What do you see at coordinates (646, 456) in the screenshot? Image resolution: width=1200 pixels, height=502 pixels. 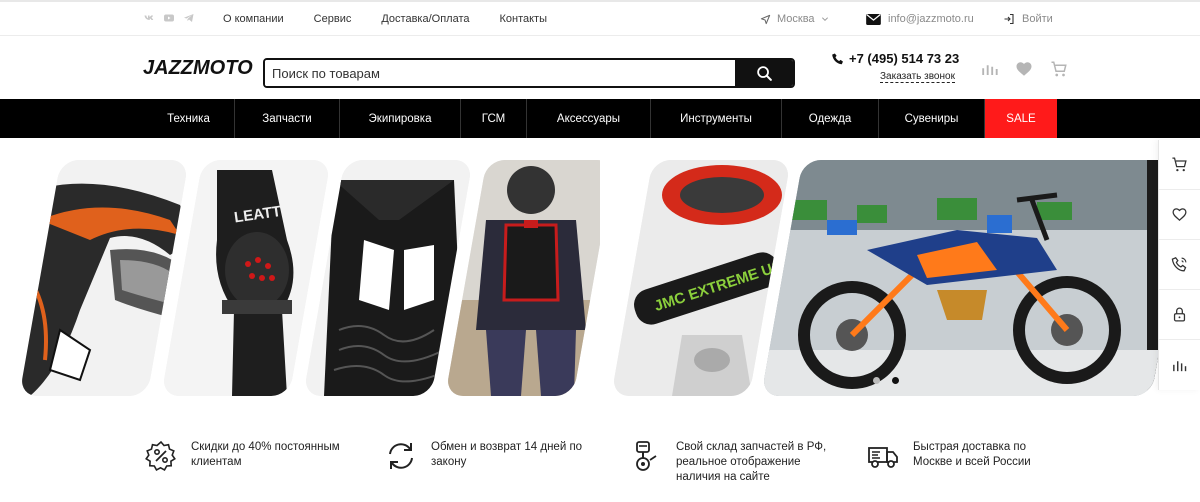 I see `warehouse-icon` at bounding box center [646, 456].